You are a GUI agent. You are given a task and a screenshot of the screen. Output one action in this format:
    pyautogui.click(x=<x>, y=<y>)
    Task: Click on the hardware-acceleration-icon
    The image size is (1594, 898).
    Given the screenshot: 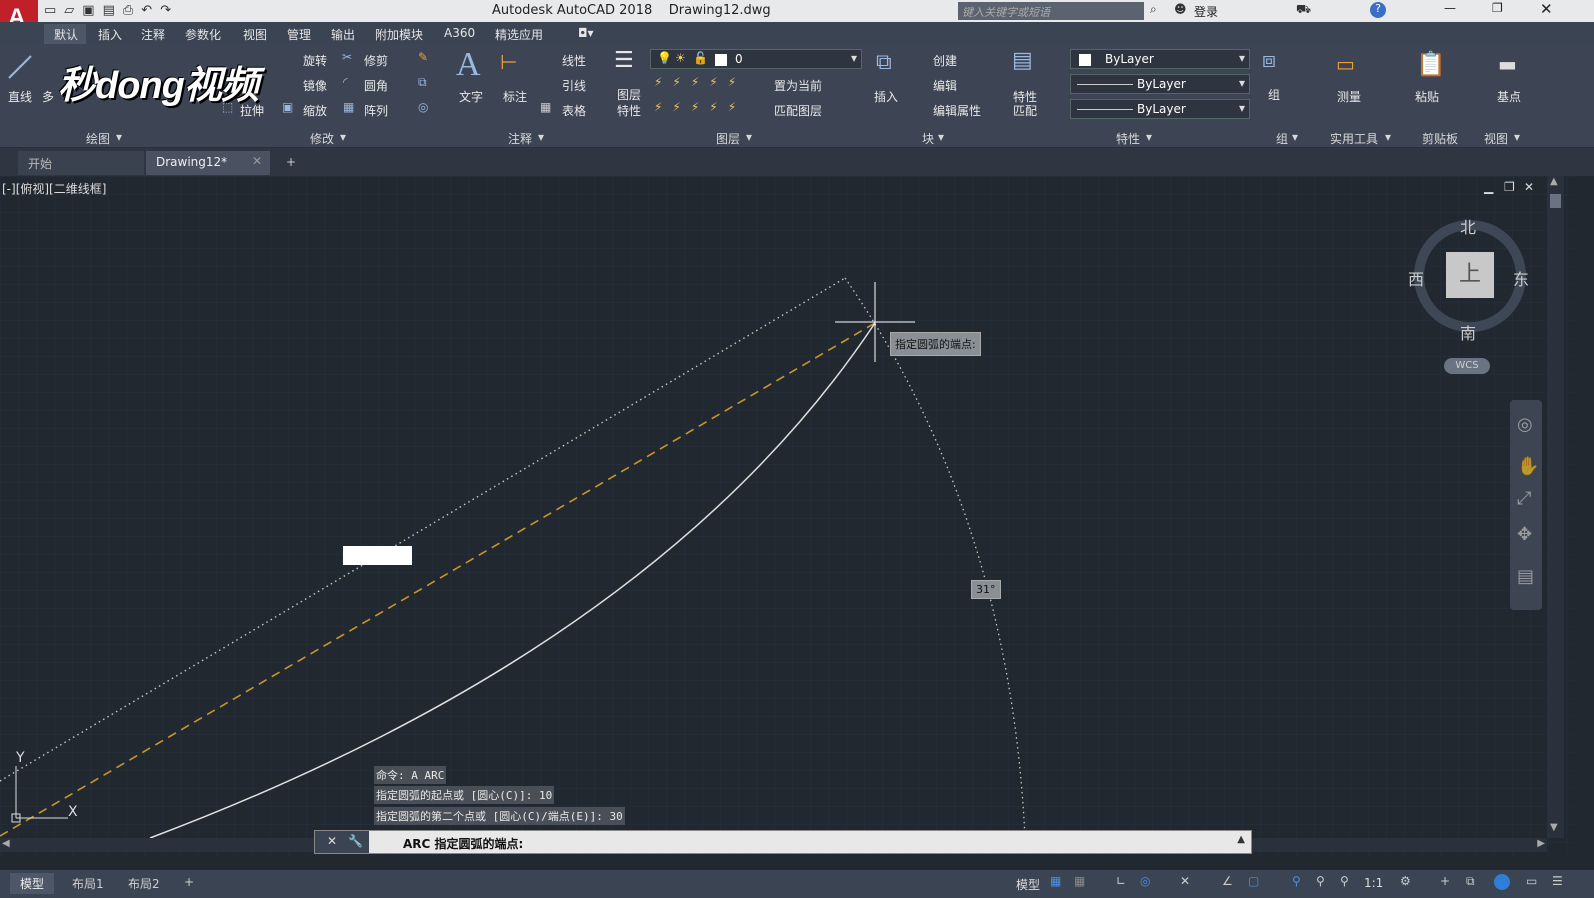 What is the action you would take?
    pyautogui.click(x=1502, y=882)
    